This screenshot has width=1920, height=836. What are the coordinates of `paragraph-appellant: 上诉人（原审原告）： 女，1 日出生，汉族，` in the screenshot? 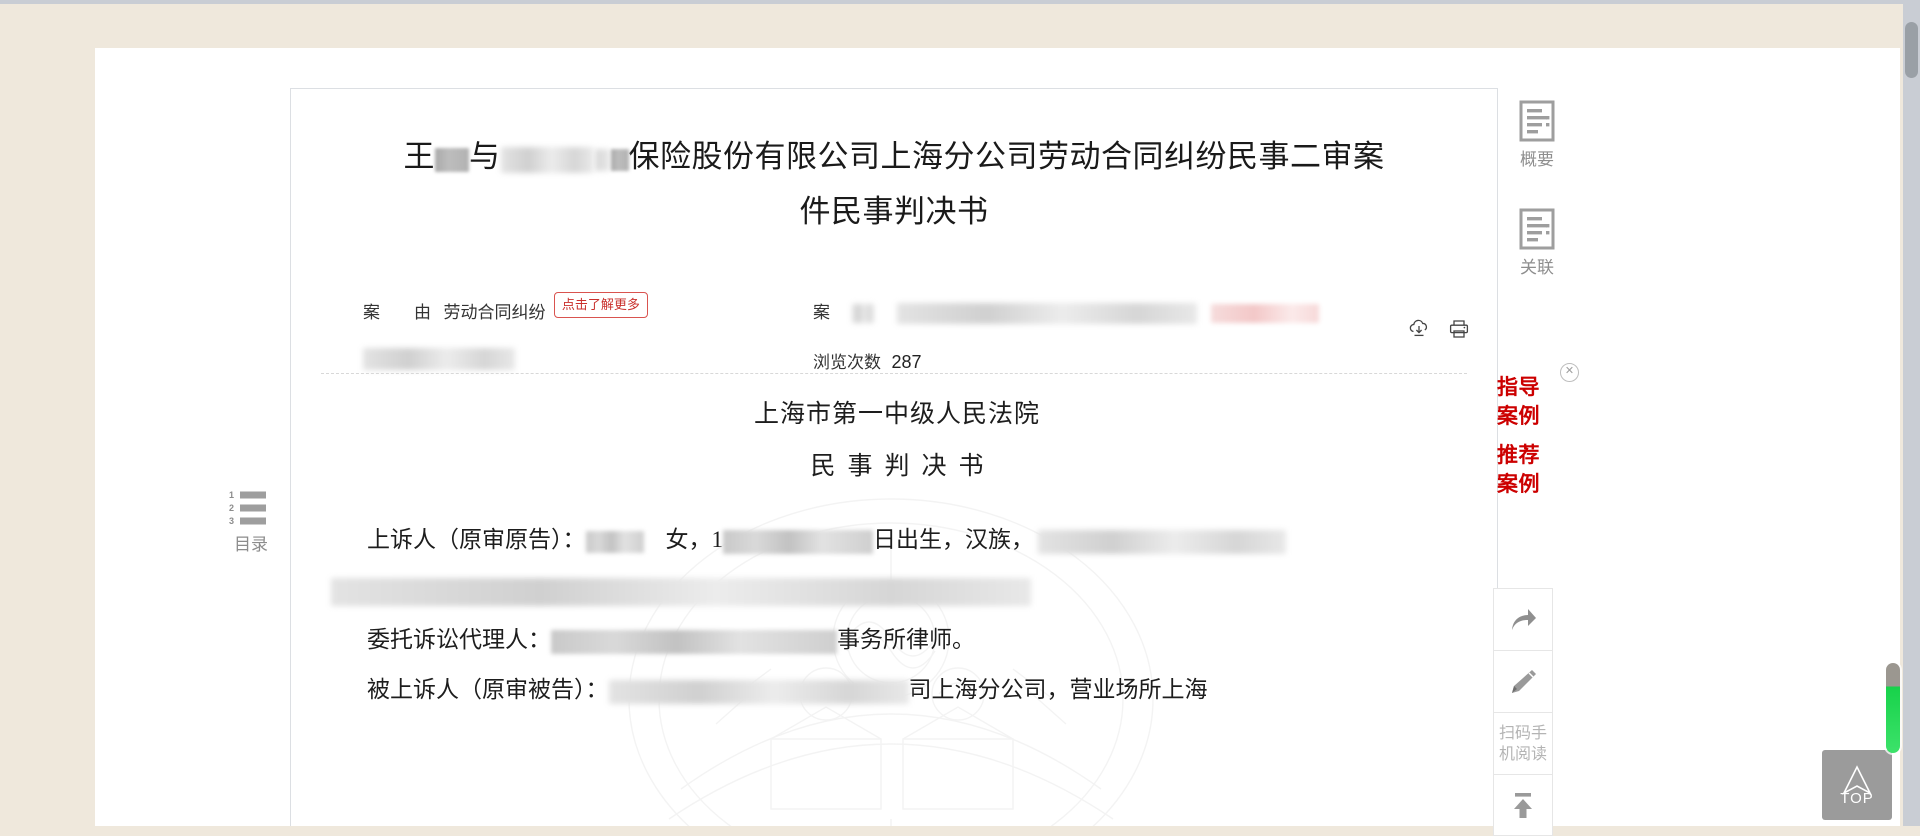 It's located at (897, 540).